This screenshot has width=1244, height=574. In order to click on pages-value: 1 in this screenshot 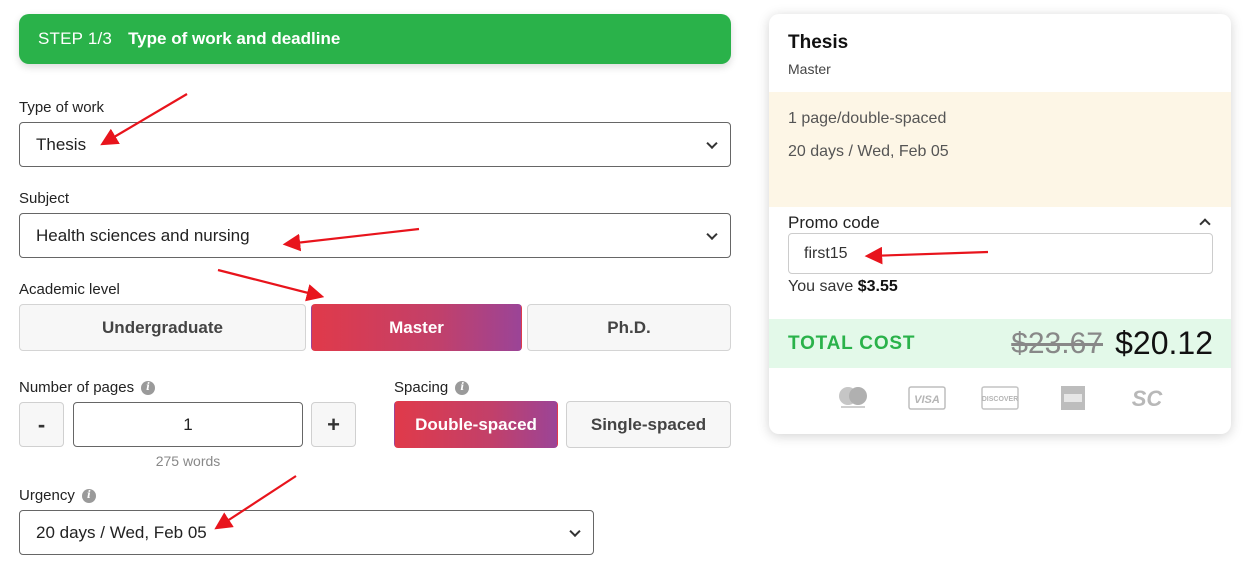, I will do `click(188, 424)`.